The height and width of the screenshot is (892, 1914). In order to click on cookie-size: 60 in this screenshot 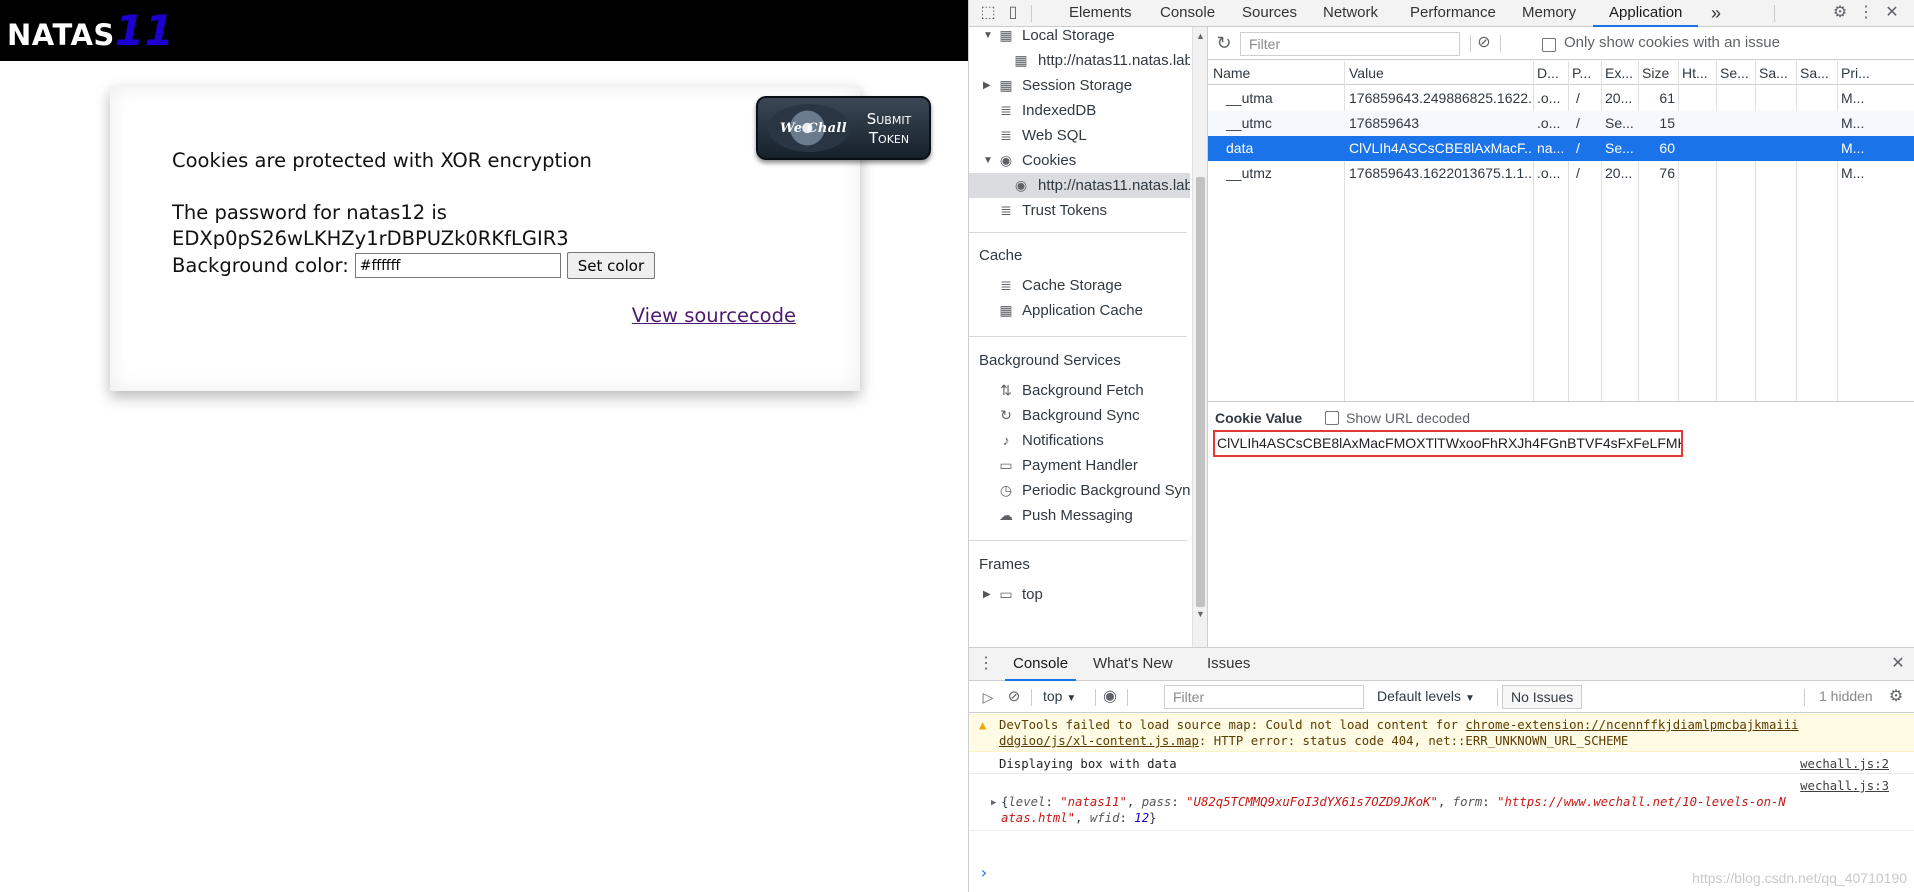, I will do `click(1667, 148)`.